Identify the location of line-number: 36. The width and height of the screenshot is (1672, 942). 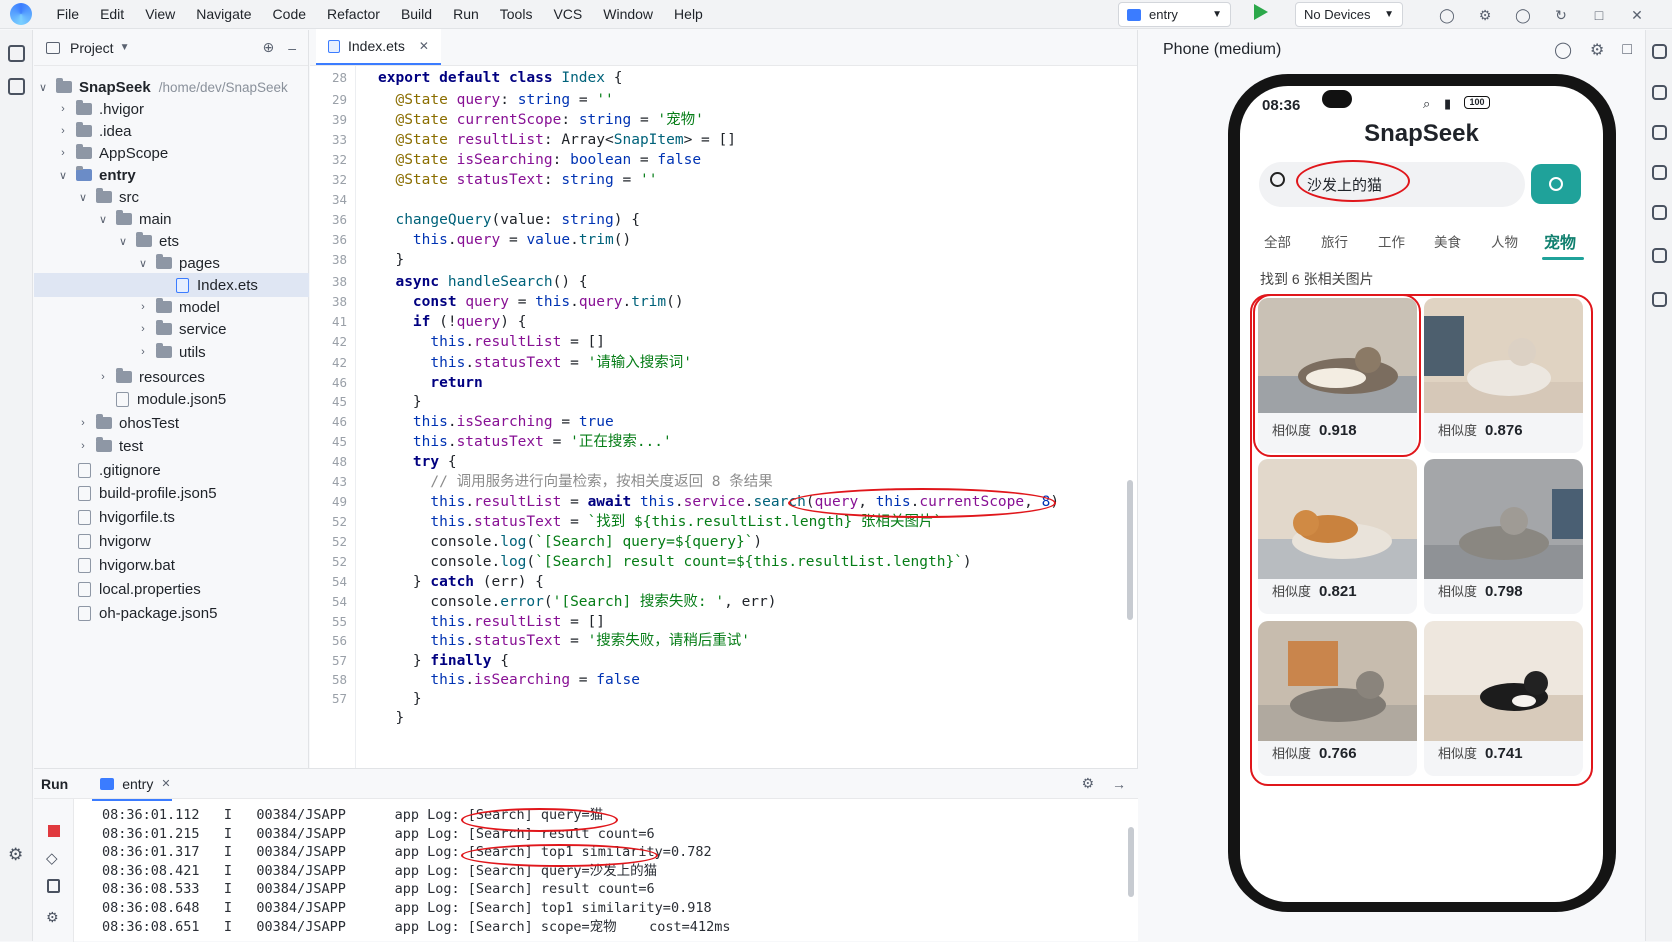
(339, 219).